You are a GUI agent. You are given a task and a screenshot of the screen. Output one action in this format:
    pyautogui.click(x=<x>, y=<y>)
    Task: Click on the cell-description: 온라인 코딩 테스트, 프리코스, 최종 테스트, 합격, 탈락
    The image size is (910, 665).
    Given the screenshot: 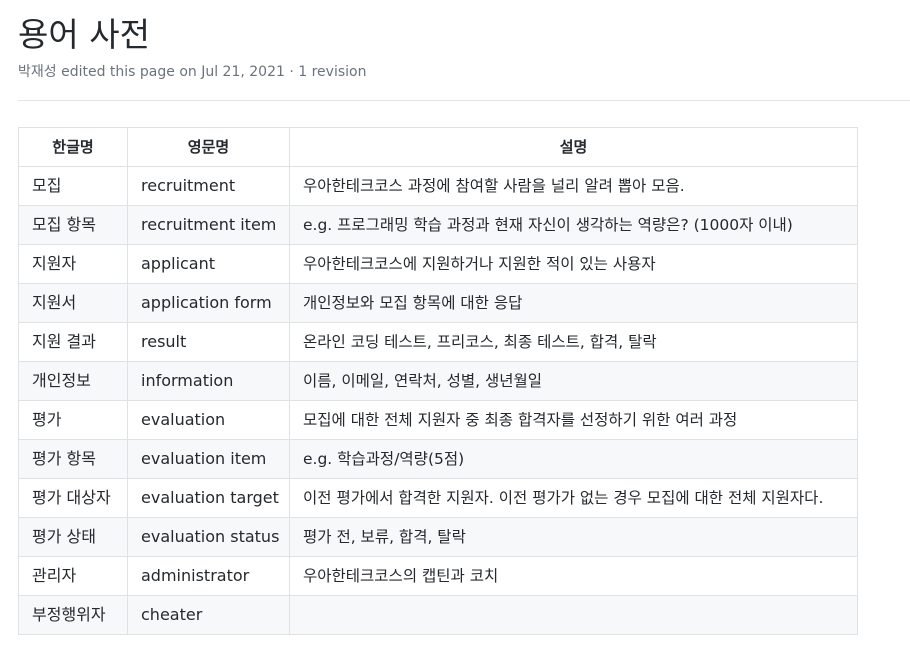 What is the action you would take?
    pyautogui.click(x=573, y=342)
    